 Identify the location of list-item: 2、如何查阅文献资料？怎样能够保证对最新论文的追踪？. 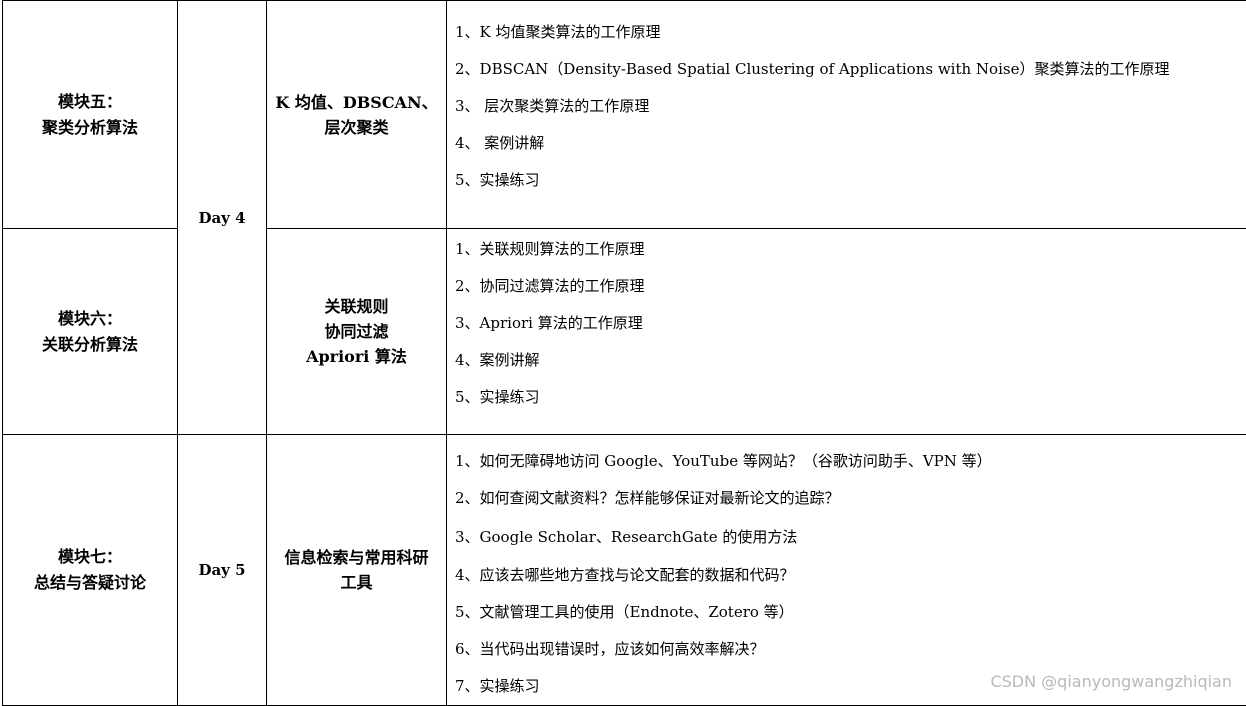
(850, 498).